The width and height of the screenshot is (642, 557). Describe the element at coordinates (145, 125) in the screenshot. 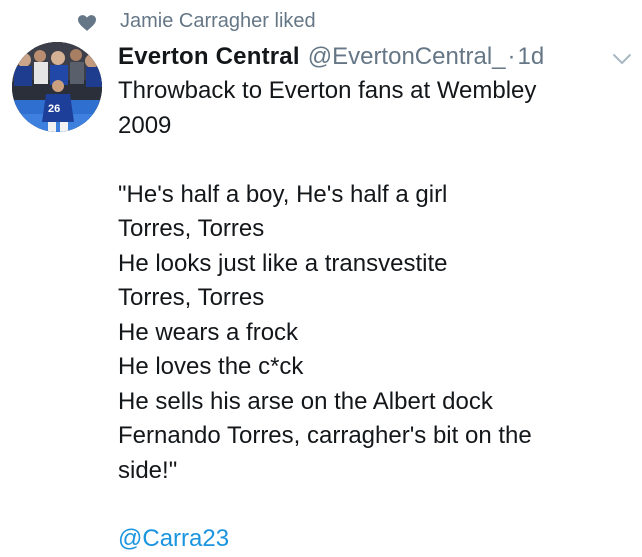

I see `tweet-line: 2009` at that location.